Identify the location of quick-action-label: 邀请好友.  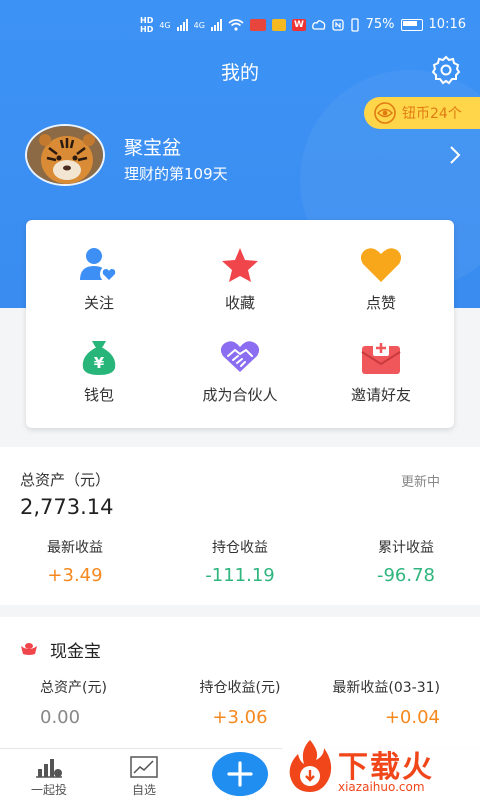
(380, 395).